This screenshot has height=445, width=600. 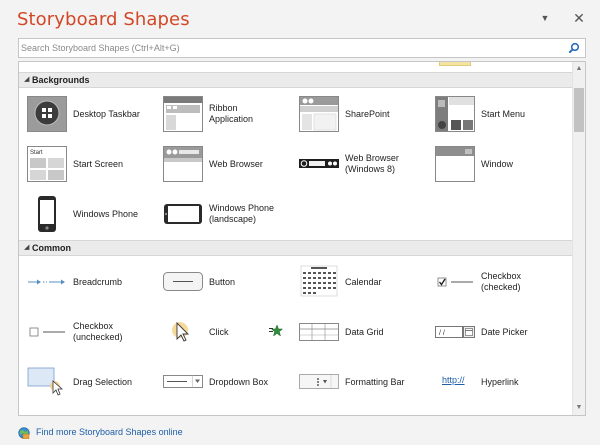 I want to click on shape-sharepoint: SharePoint, so click(x=366, y=115).